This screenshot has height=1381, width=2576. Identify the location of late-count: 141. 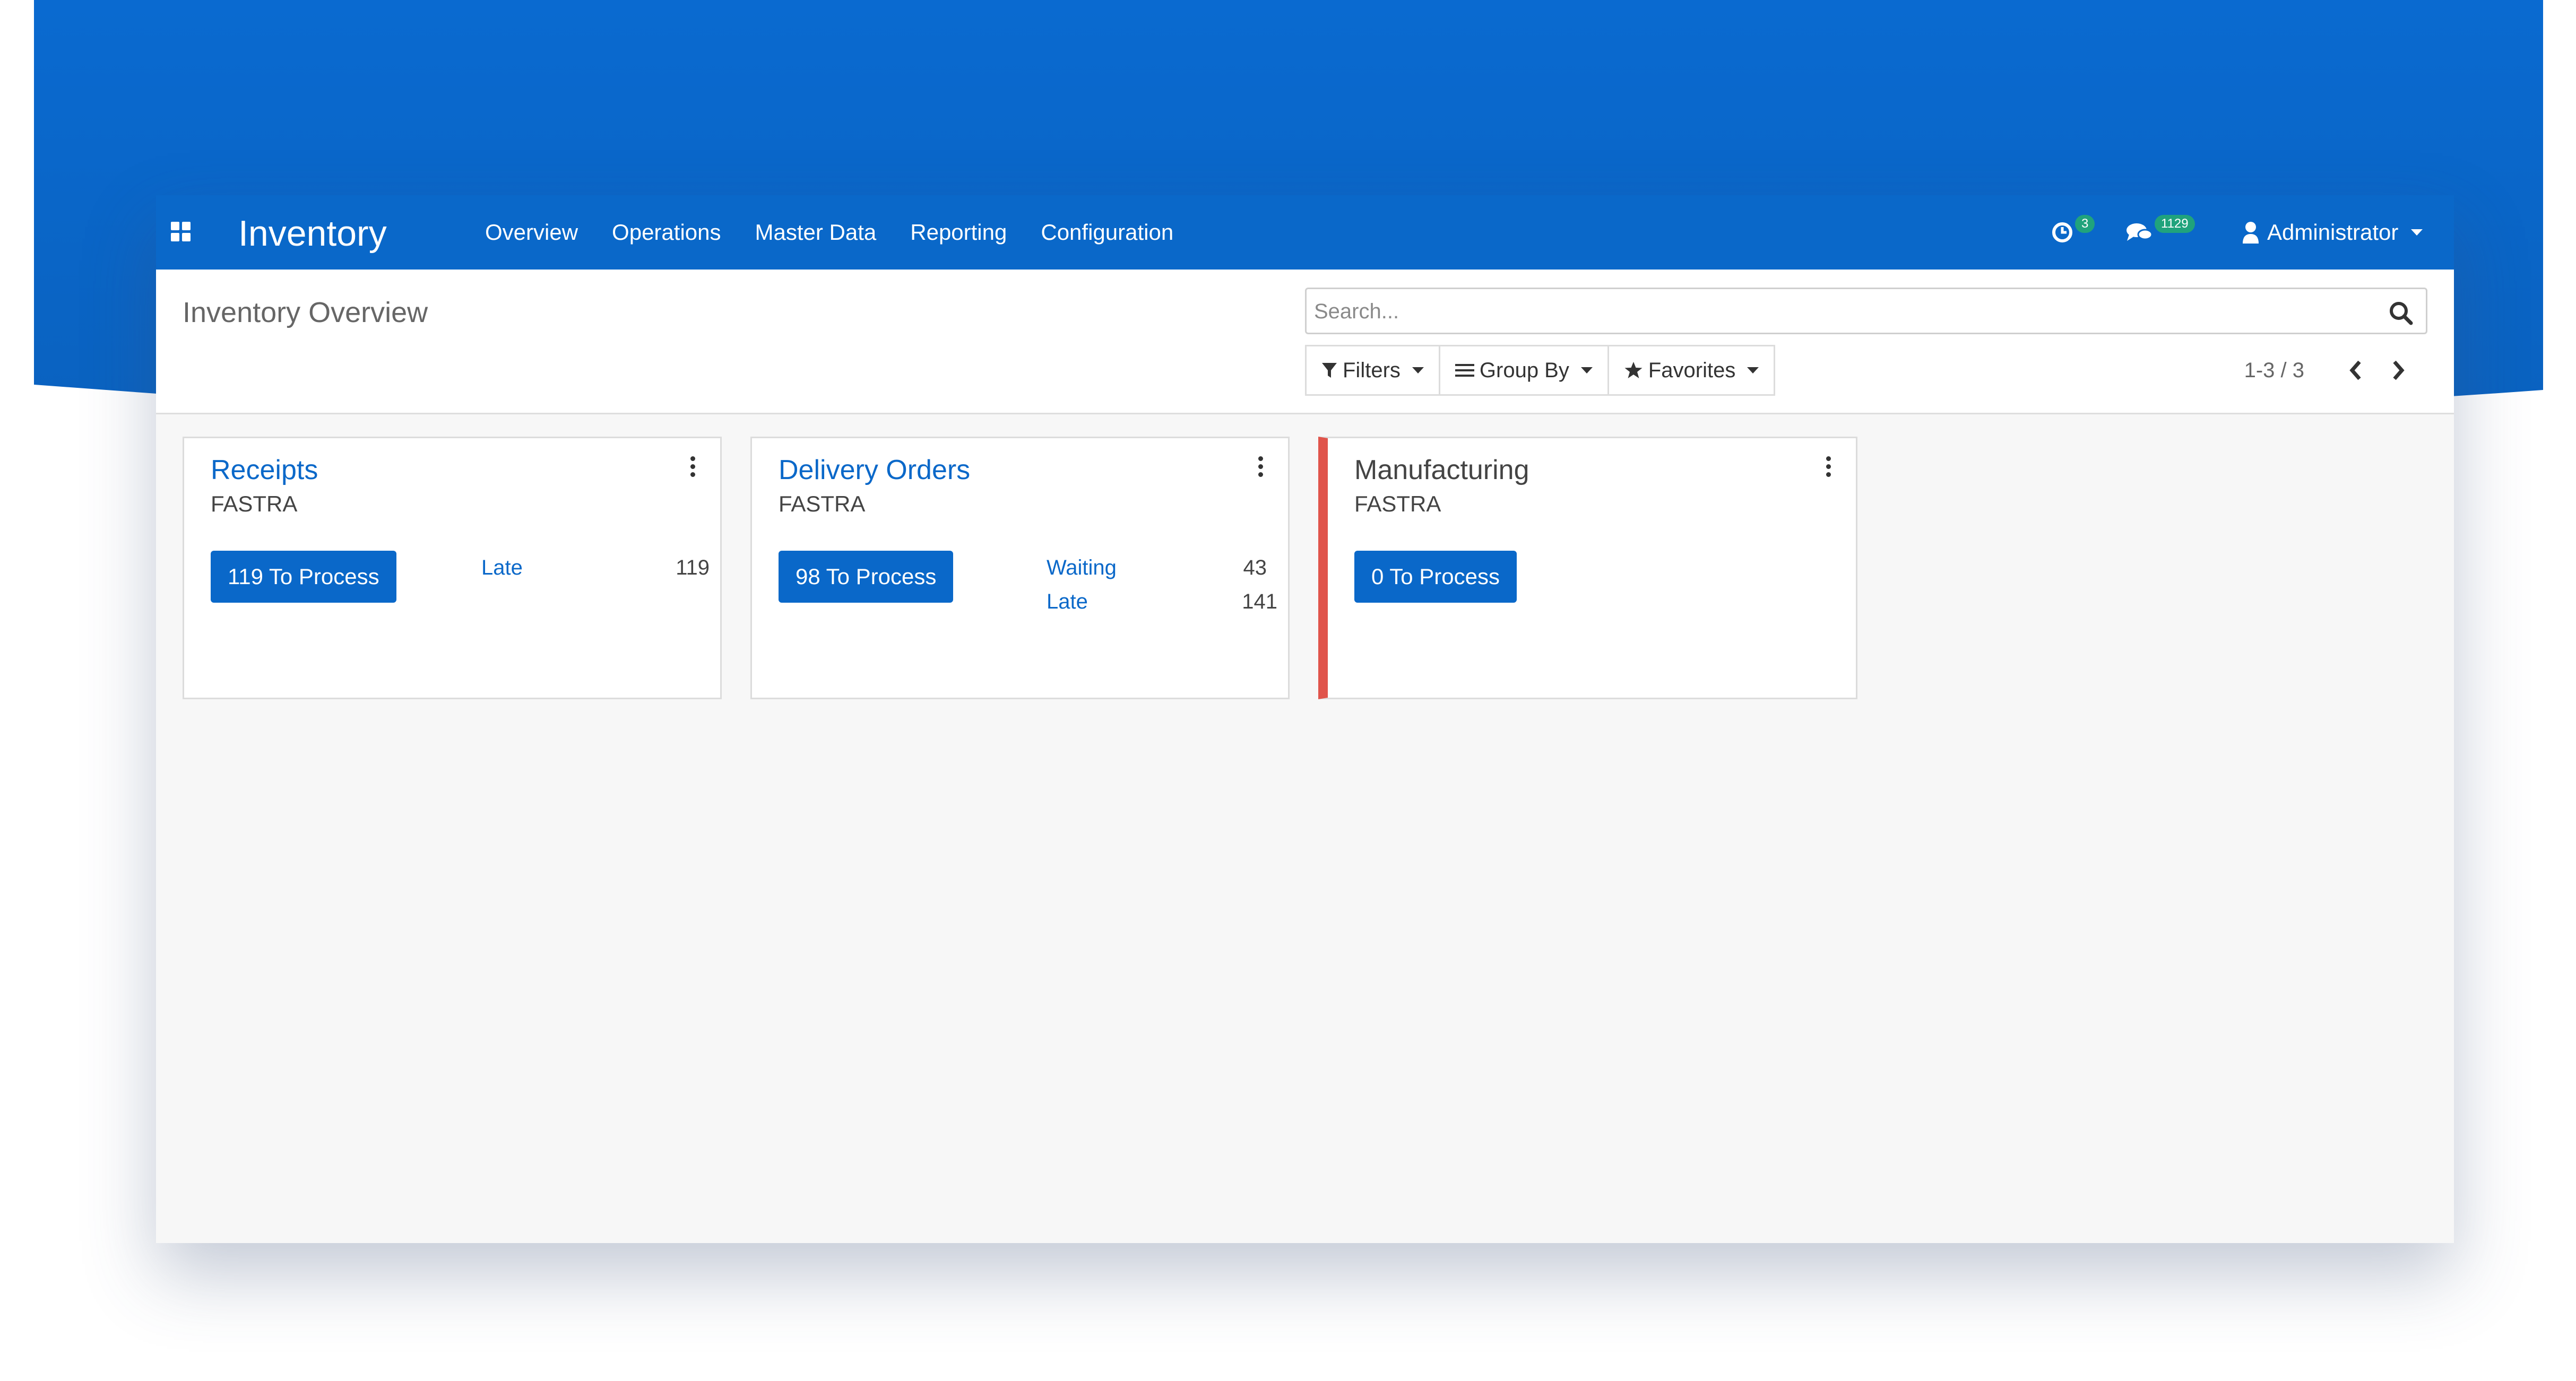
(1259, 601).